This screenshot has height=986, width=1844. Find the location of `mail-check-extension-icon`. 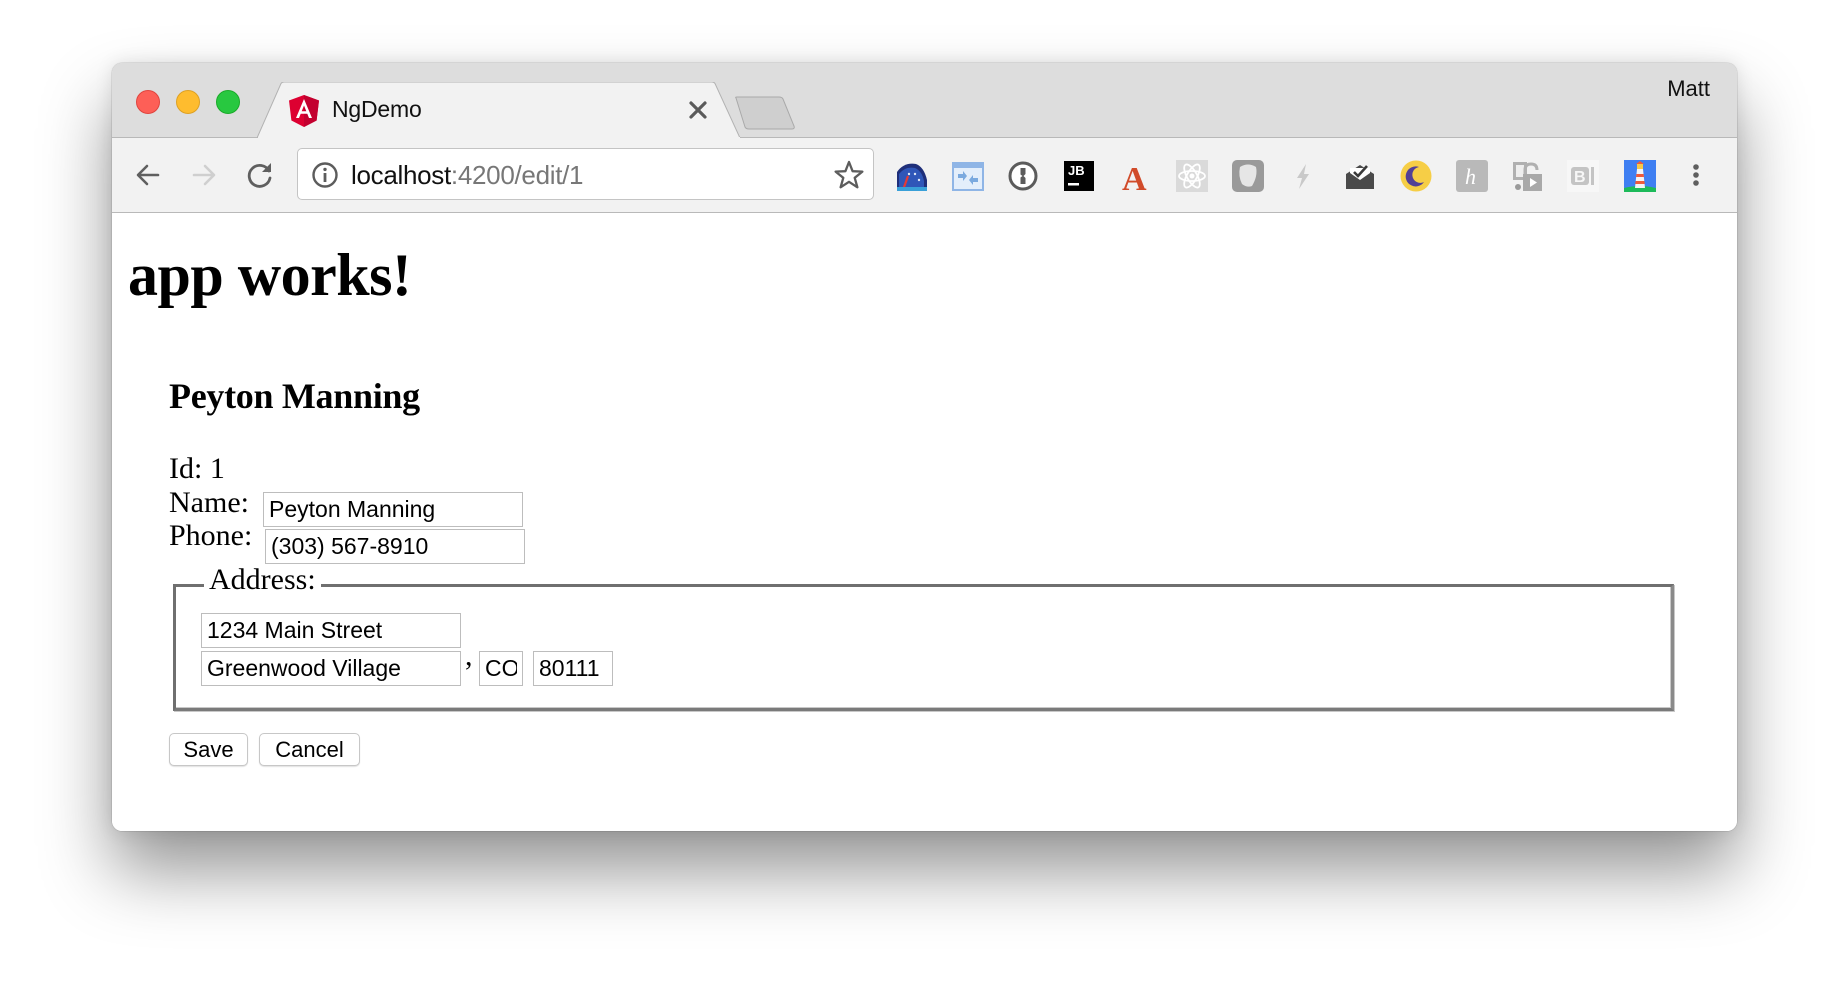

mail-check-extension-icon is located at coordinates (1360, 176).